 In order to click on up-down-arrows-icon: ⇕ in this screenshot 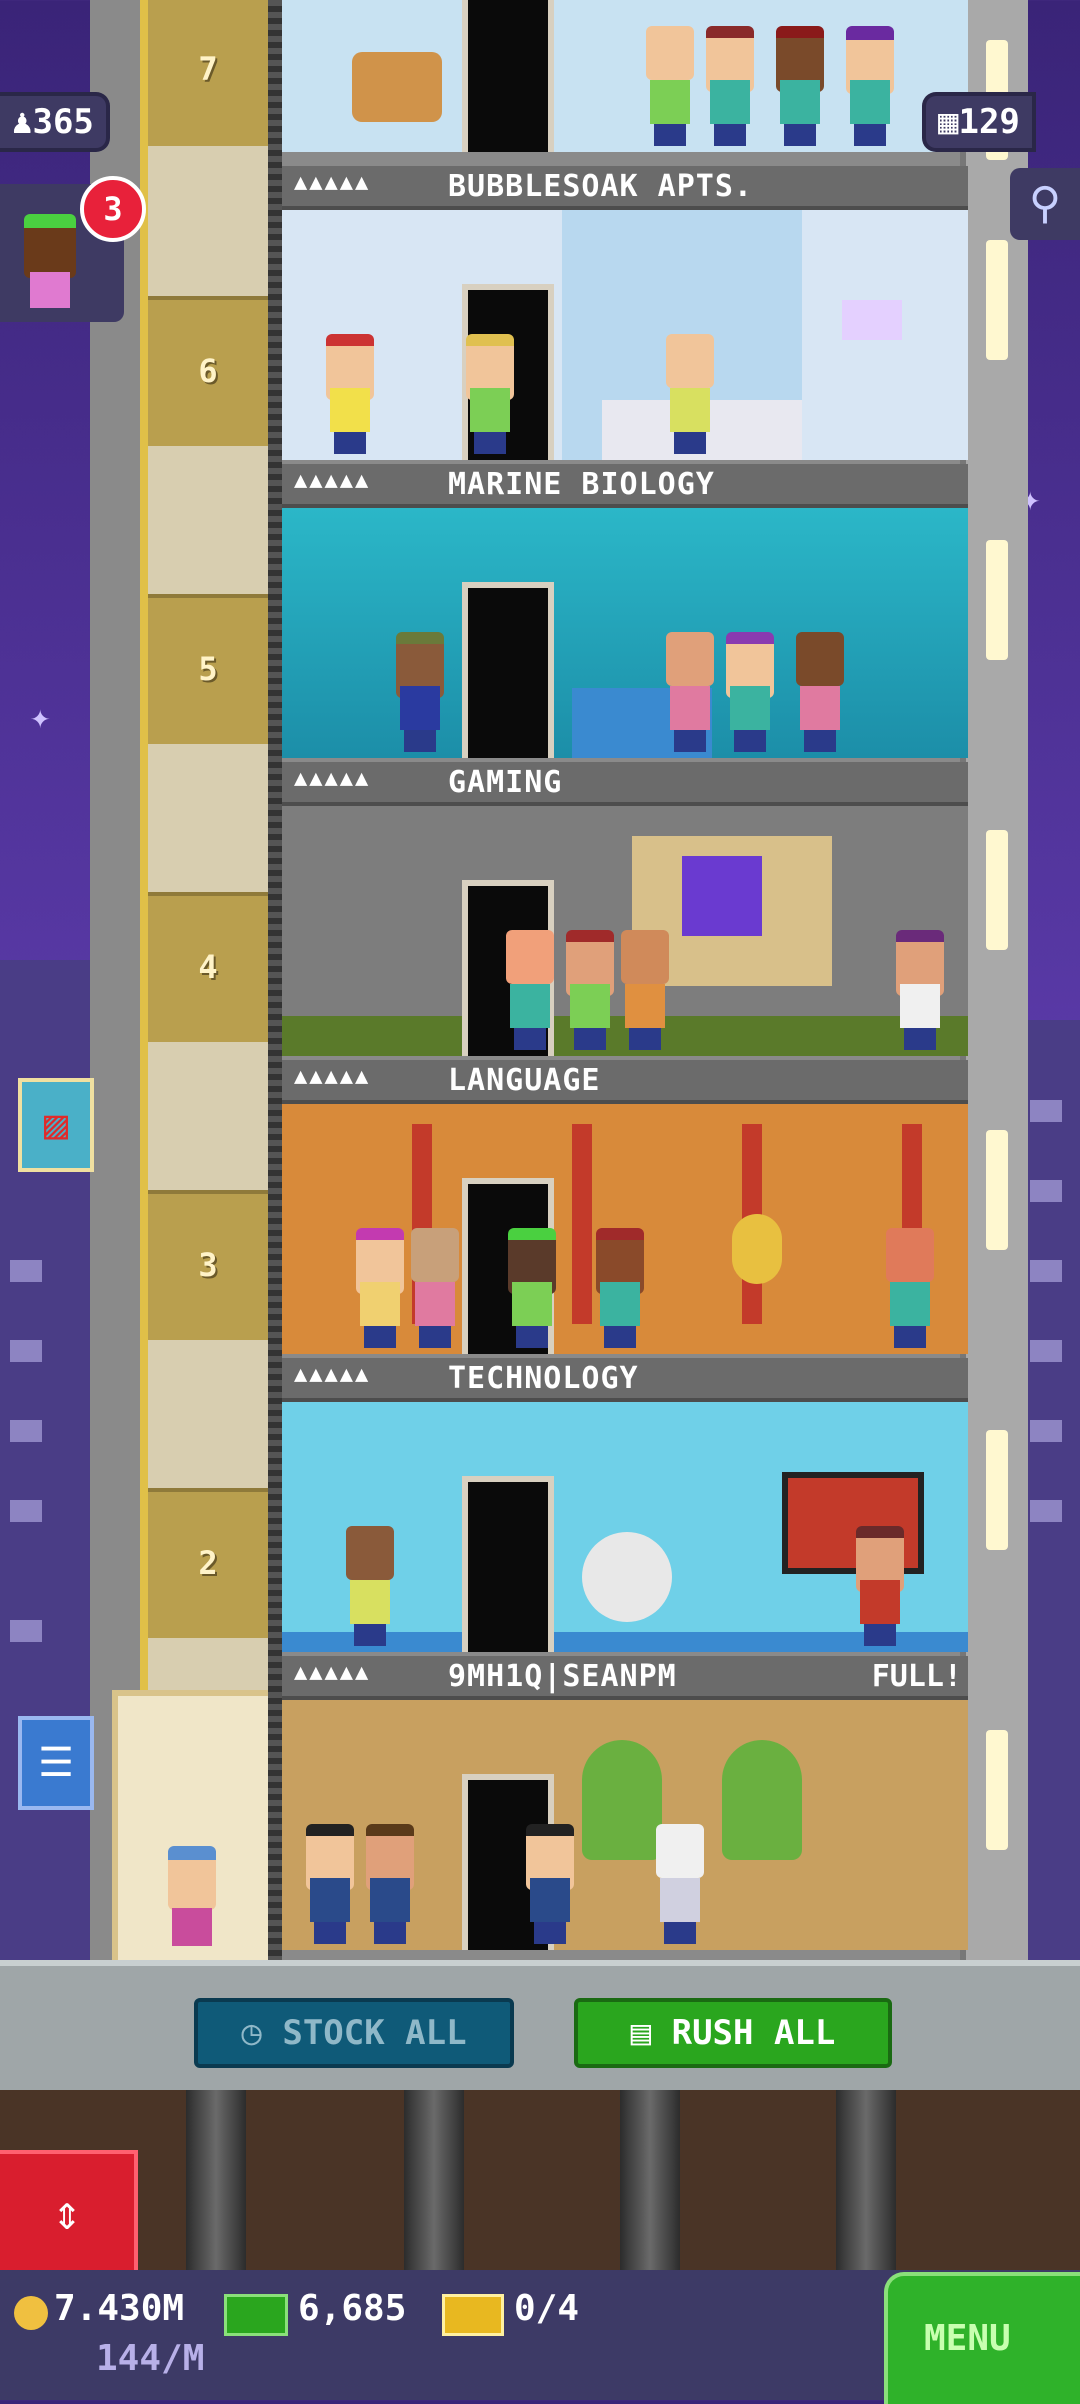, I will do `click(67, 2213)`.